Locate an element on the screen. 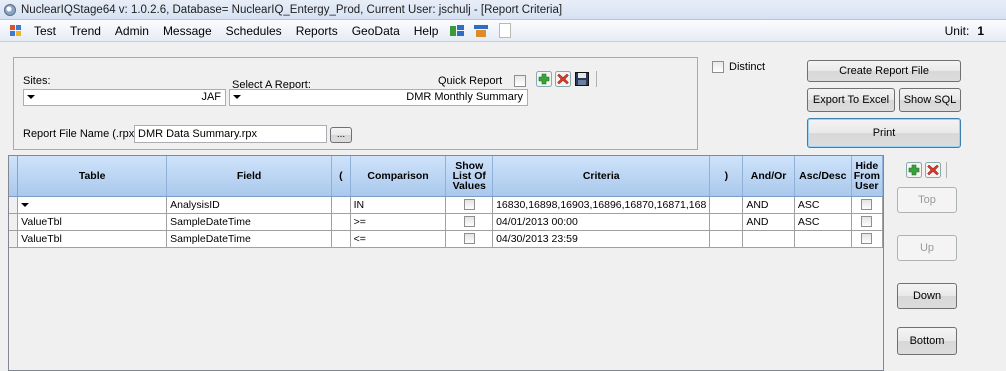 This screenshot has height=371, width=1006. menu-test: Test is located at coordinates (45, 31).